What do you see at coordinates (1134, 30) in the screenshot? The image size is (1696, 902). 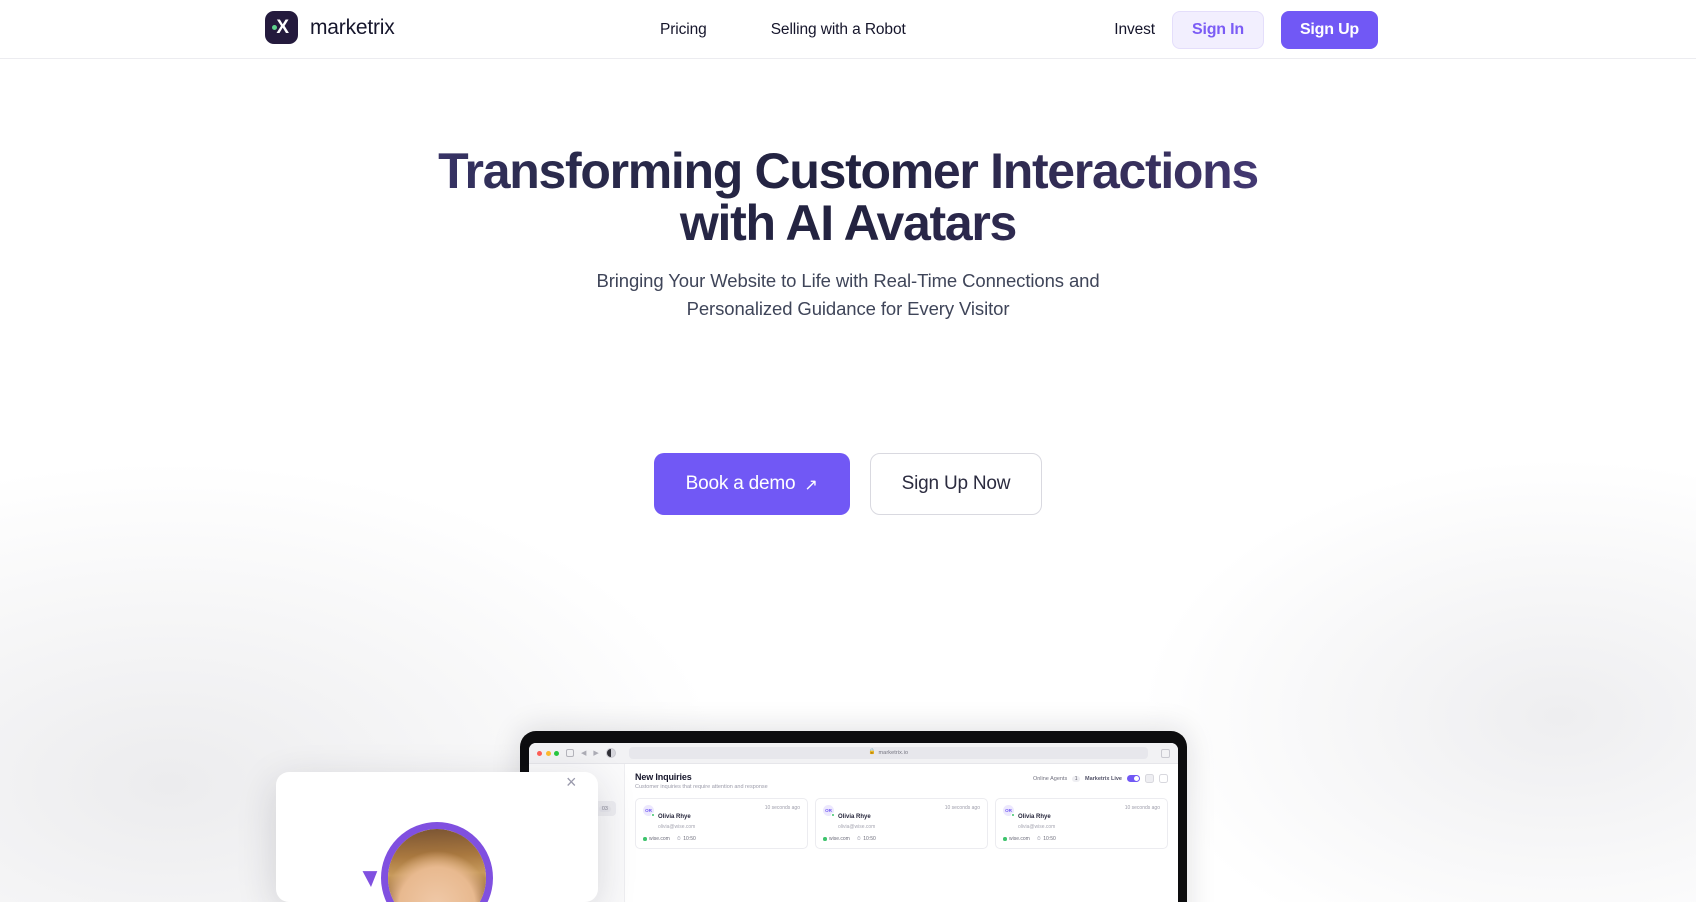 I see `nav-item-invest: Invest` at bounding box center [1134, 30].